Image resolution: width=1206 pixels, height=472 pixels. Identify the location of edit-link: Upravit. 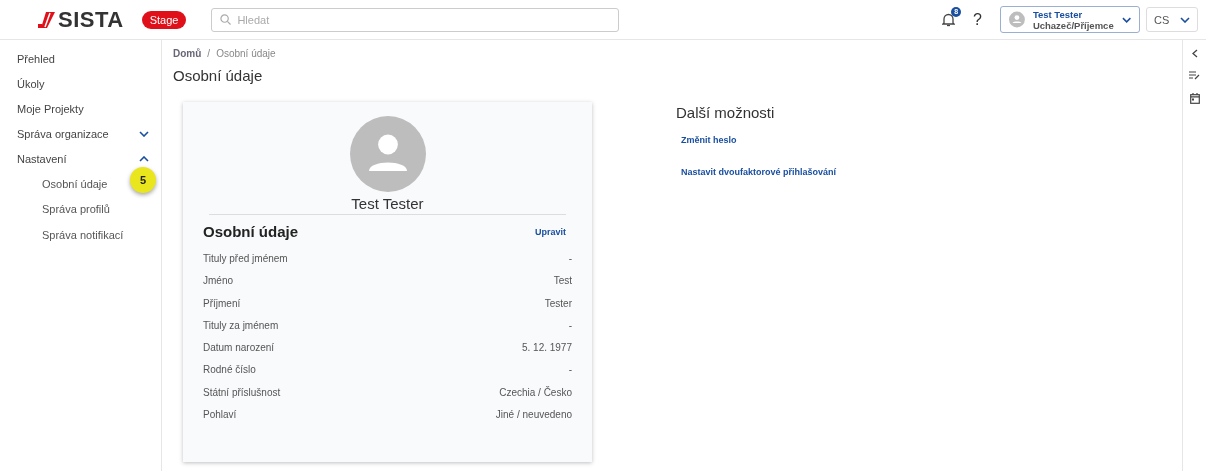
(550, 231).